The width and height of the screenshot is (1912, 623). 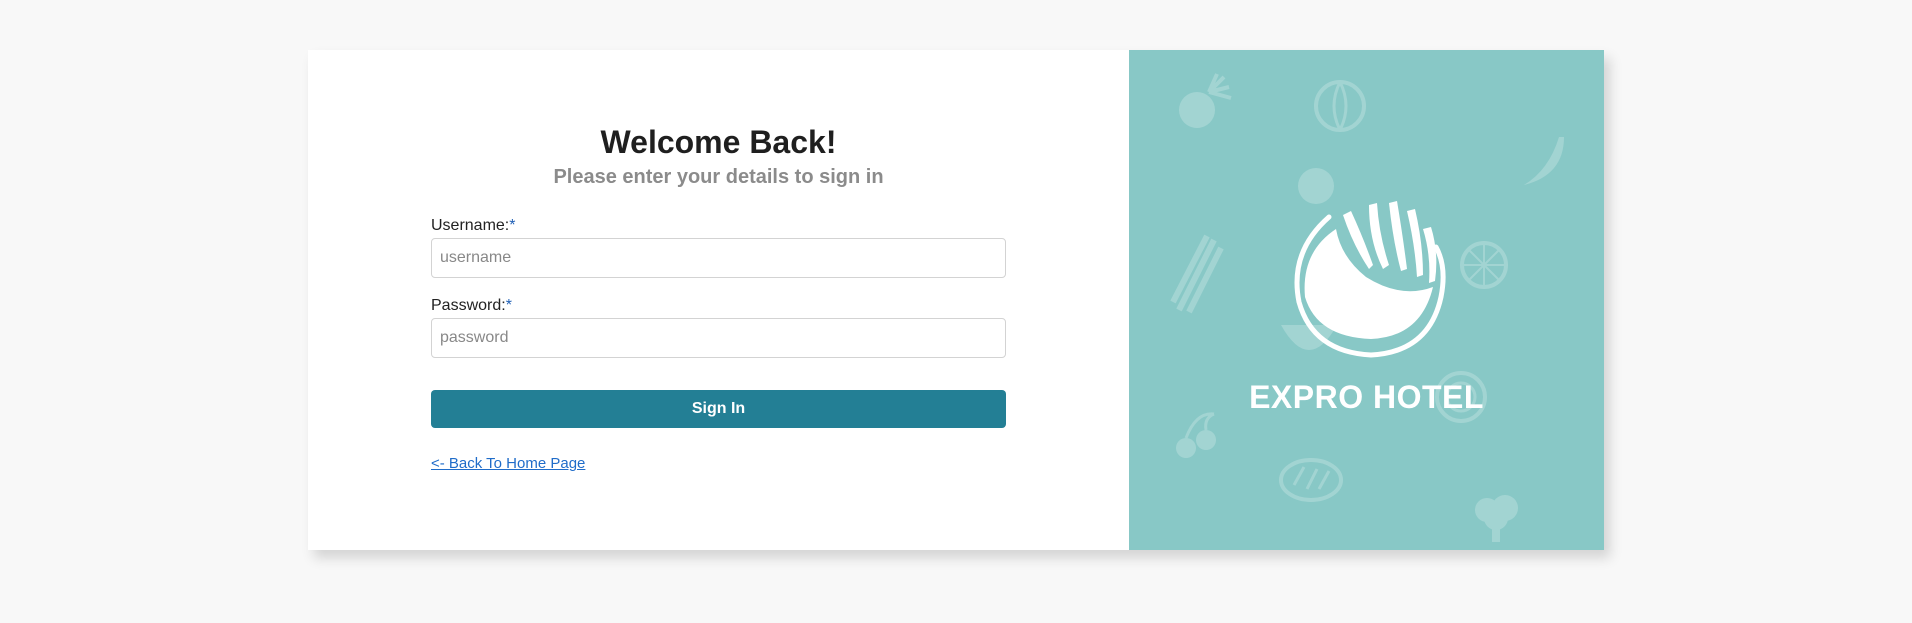 I want to click on banana-icon, so click(x=1544, y=161).